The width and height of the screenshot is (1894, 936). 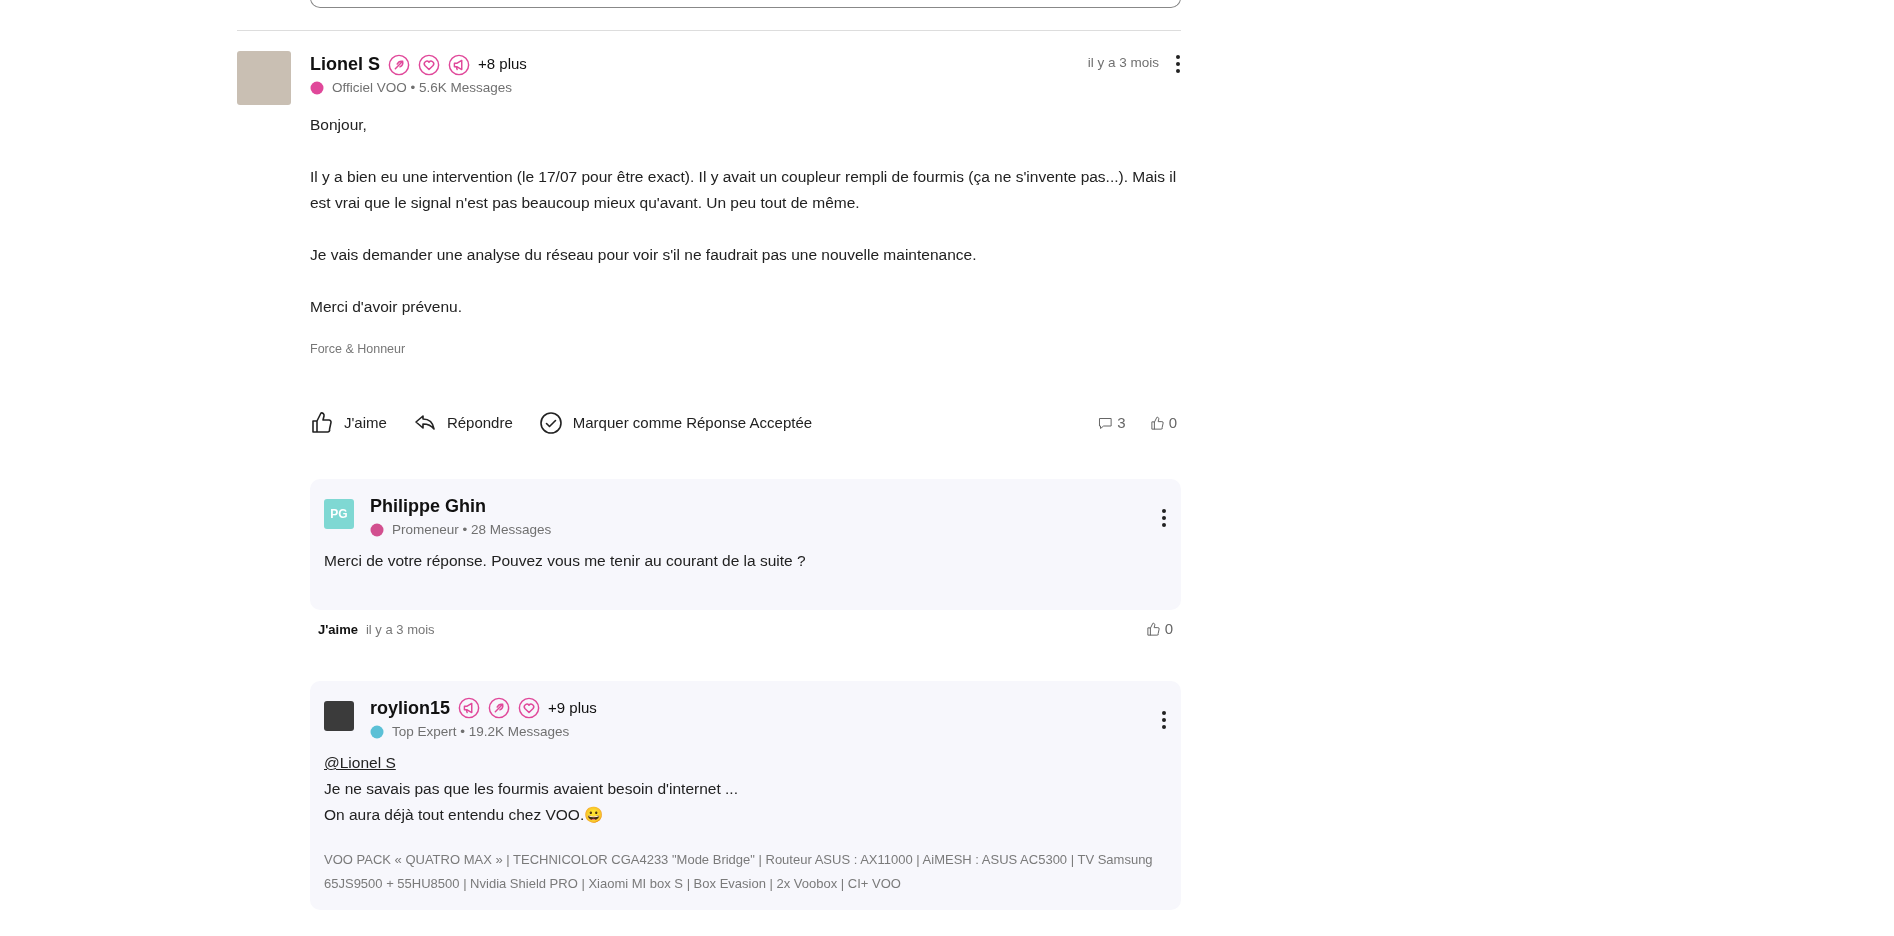 I want to click on comments-count: 3, so click(x=1112, y=423).